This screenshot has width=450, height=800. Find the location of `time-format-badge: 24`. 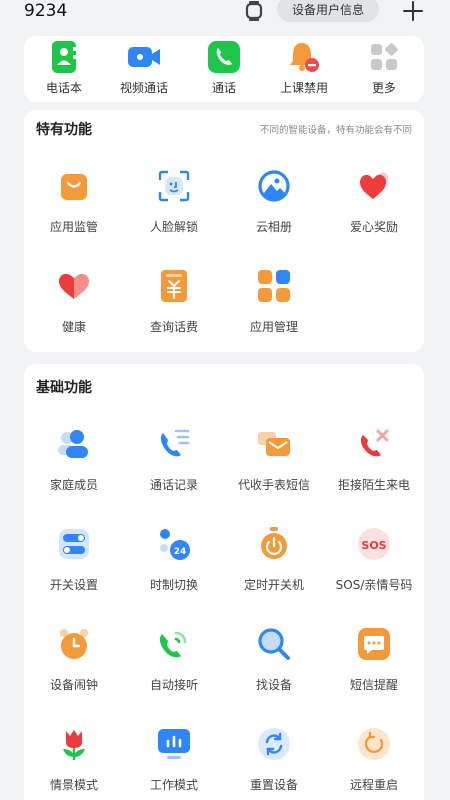

time-format-badge: 24 is located at coordinates (180, 552).